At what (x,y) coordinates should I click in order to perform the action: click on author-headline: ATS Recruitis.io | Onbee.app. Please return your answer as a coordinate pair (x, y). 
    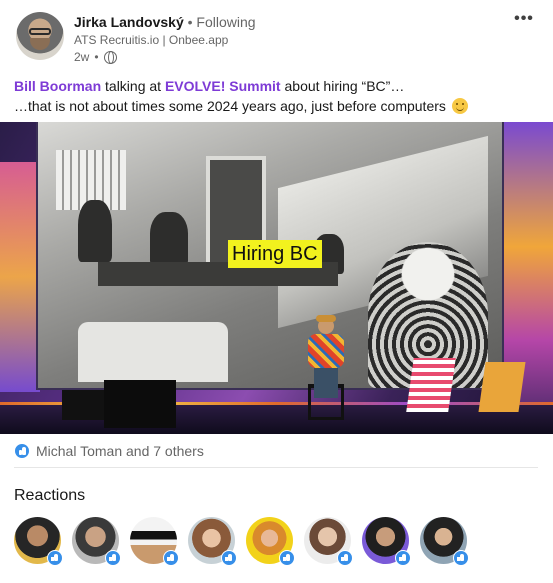
    Looking at the image, I should click on (151, 40).